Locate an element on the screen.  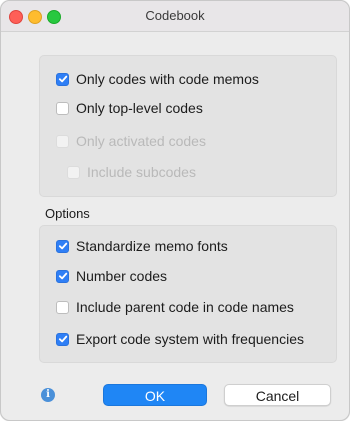
only-codes-with-memos-checkbox is located at coordinates (62, 79).